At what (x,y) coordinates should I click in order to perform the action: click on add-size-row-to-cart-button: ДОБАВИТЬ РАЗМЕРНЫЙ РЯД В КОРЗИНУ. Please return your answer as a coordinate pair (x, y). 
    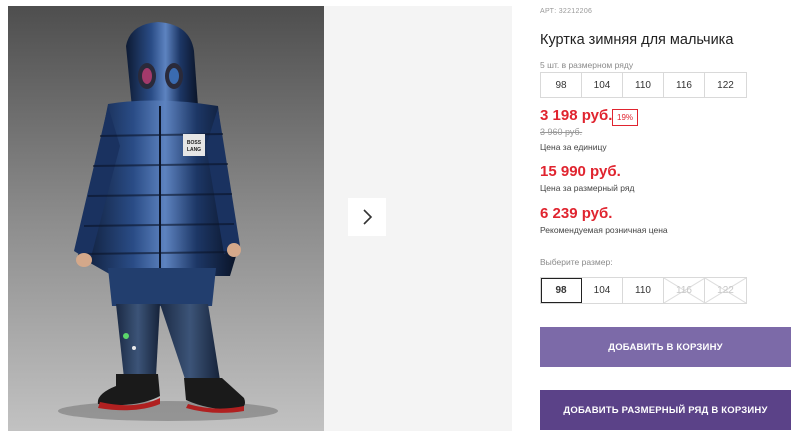
    Looking at the image, I should click on (665, 410).